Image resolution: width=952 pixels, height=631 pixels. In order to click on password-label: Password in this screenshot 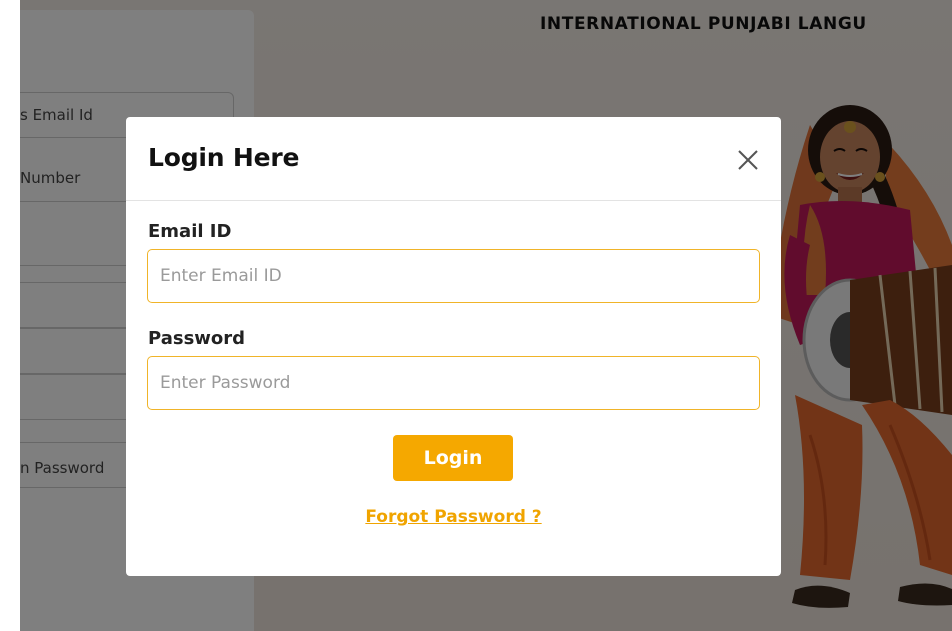, I will do `click(197, 338)`.